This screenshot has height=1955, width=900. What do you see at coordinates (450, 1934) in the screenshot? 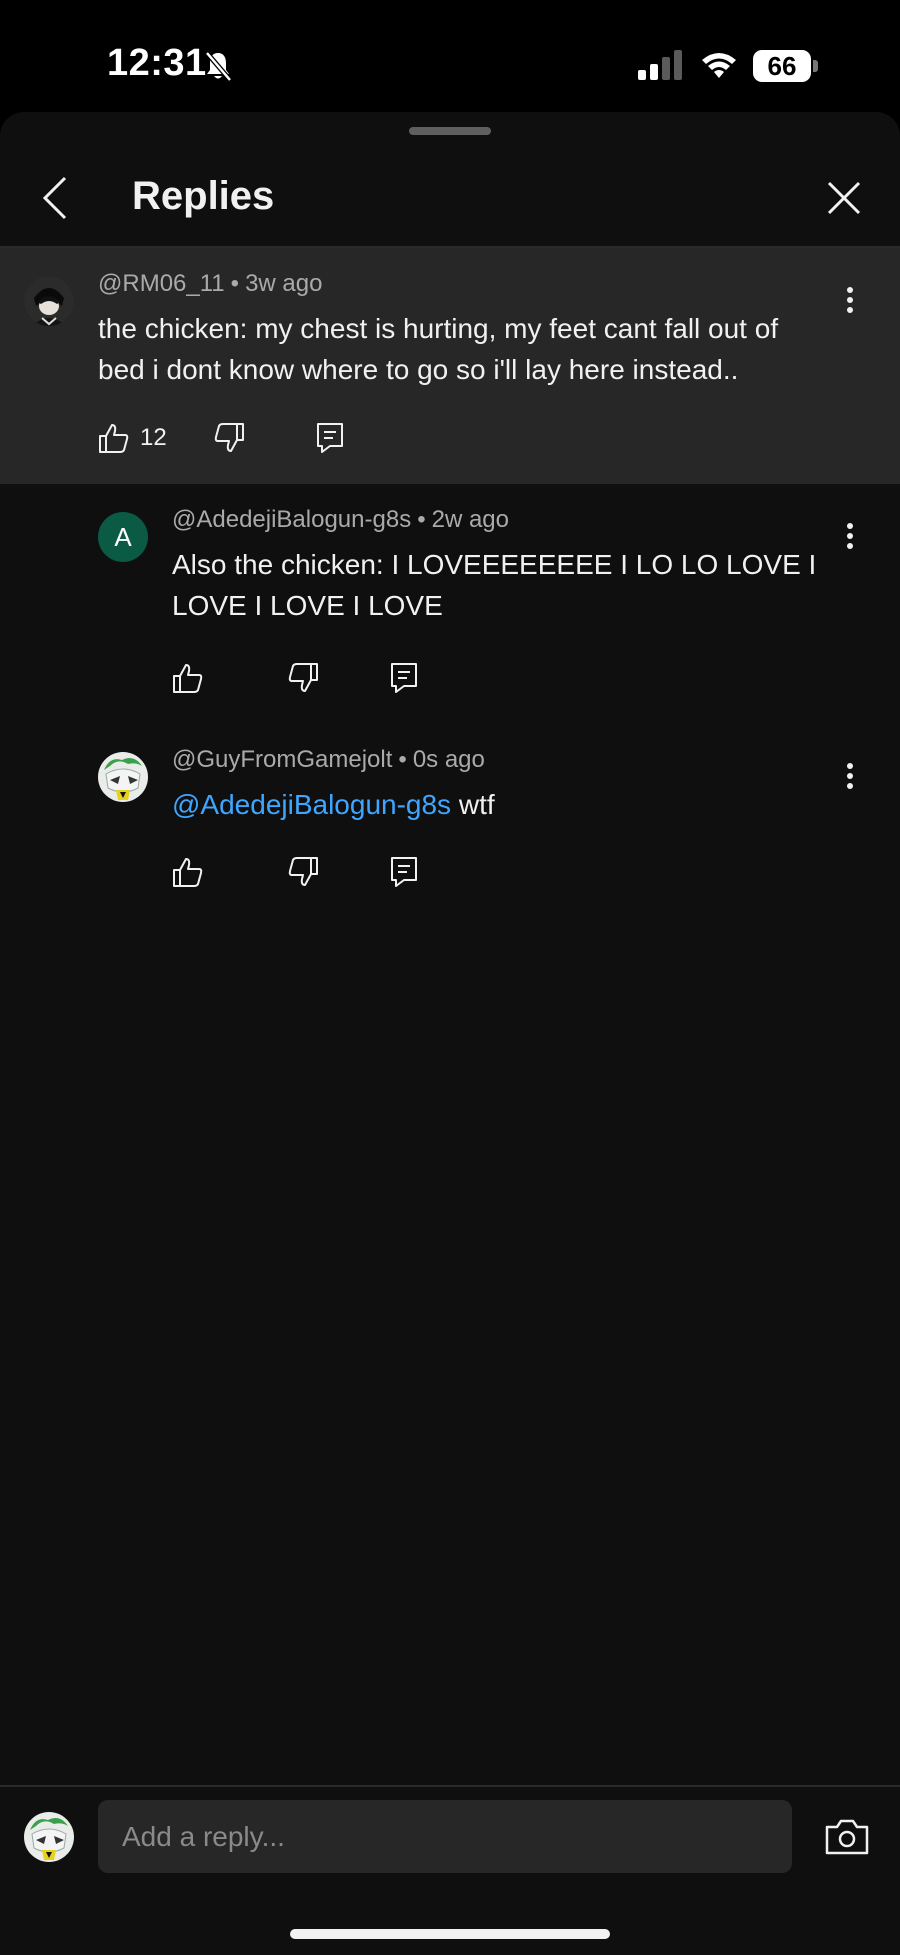
I see `home-indicator` at bounding box center [450, 1934].